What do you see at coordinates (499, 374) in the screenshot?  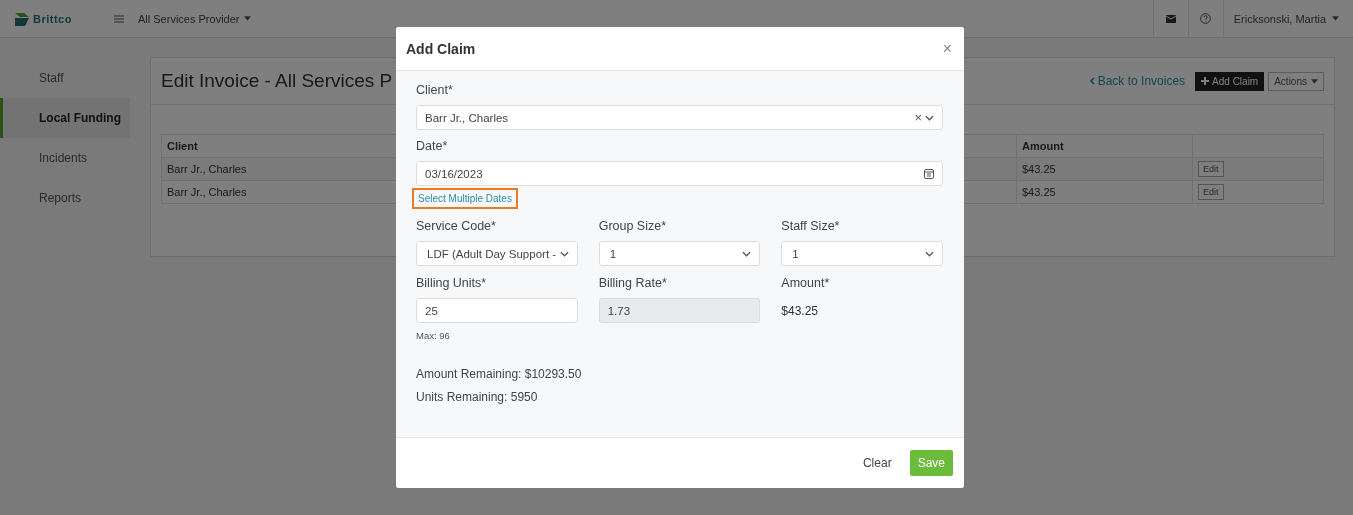 I see `amount-remaining: Amount Remaining: $10293.50` at bounding box center [499, 374].